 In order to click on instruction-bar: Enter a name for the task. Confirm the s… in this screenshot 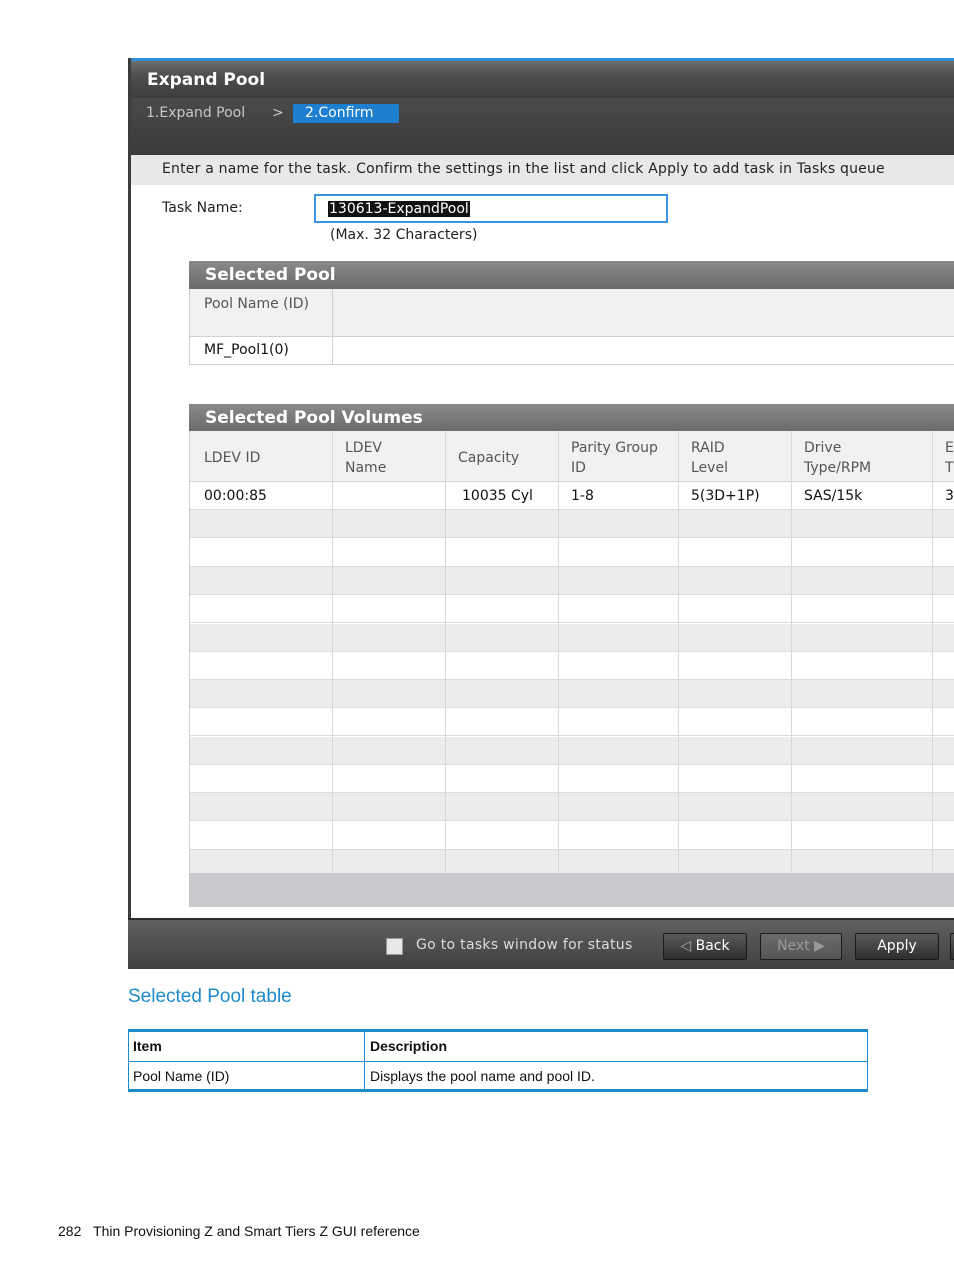, I will do `click(542, 170)`.